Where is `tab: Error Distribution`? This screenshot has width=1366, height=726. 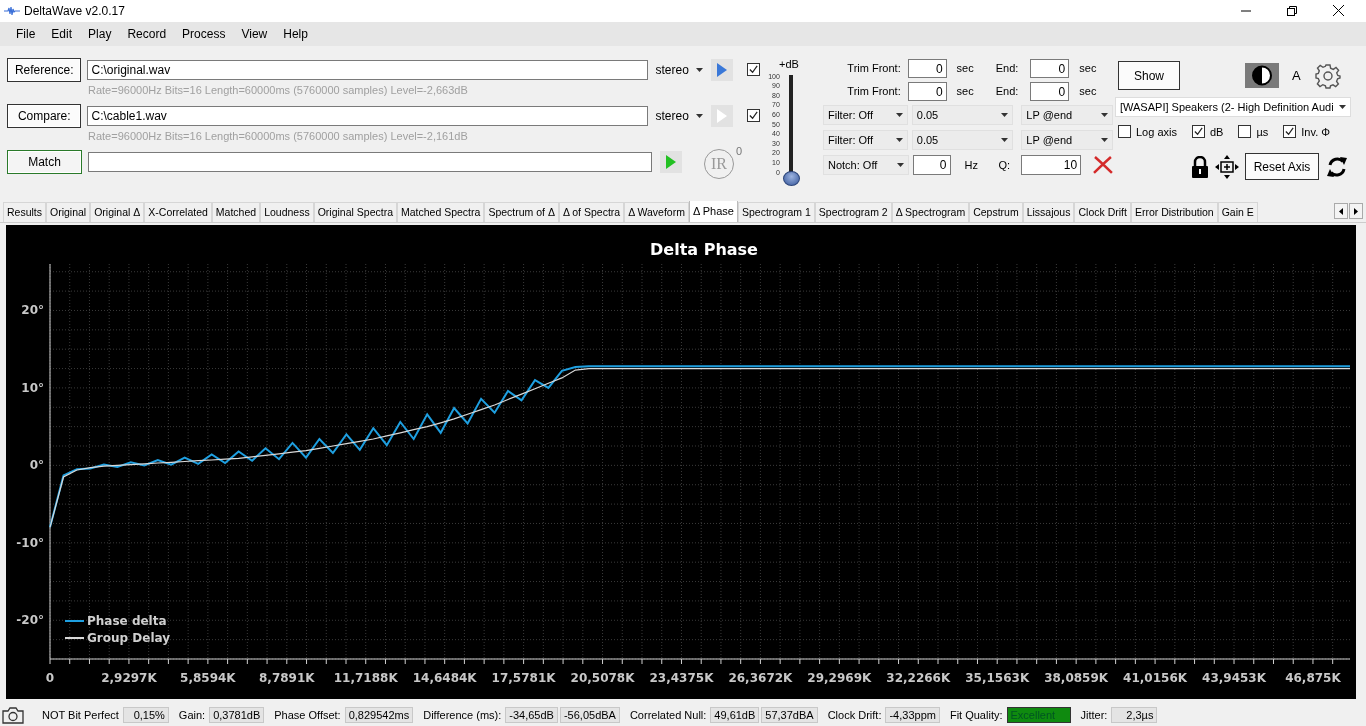 tab: Error Distribution is located at coordinates (1174, 212).